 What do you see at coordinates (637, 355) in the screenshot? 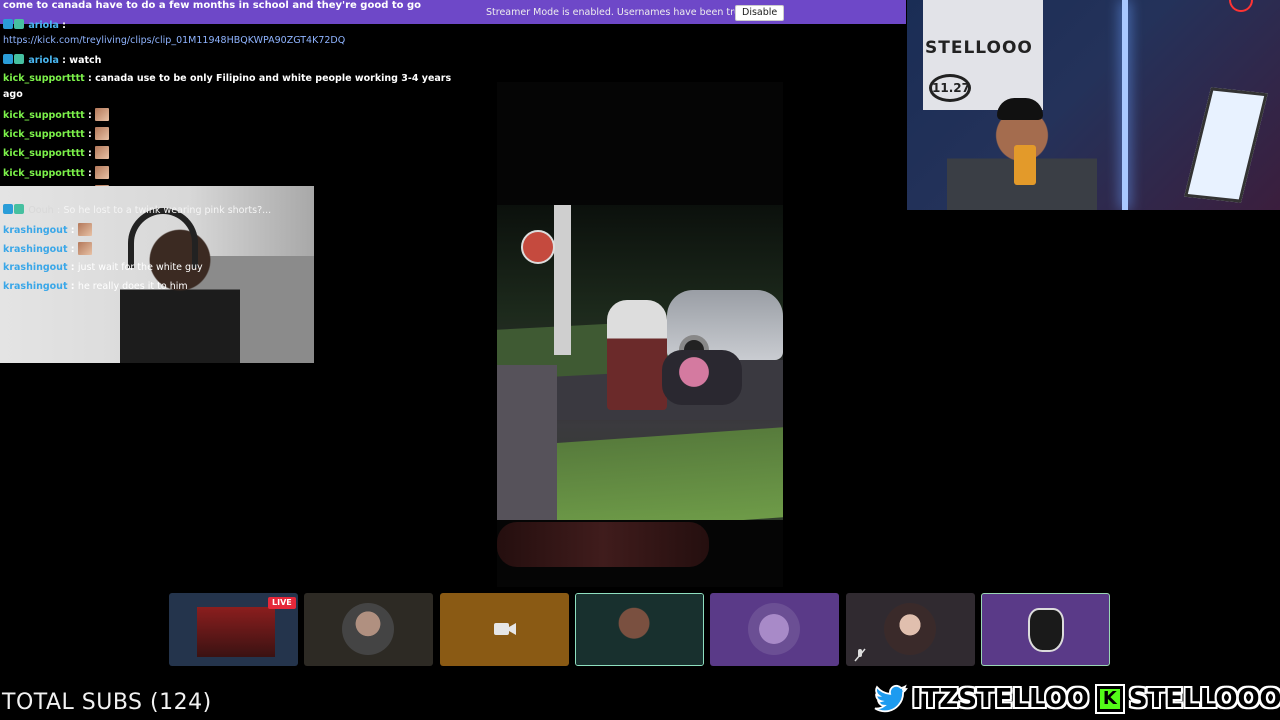
I see `video-person` at bounding box center [637, 355].